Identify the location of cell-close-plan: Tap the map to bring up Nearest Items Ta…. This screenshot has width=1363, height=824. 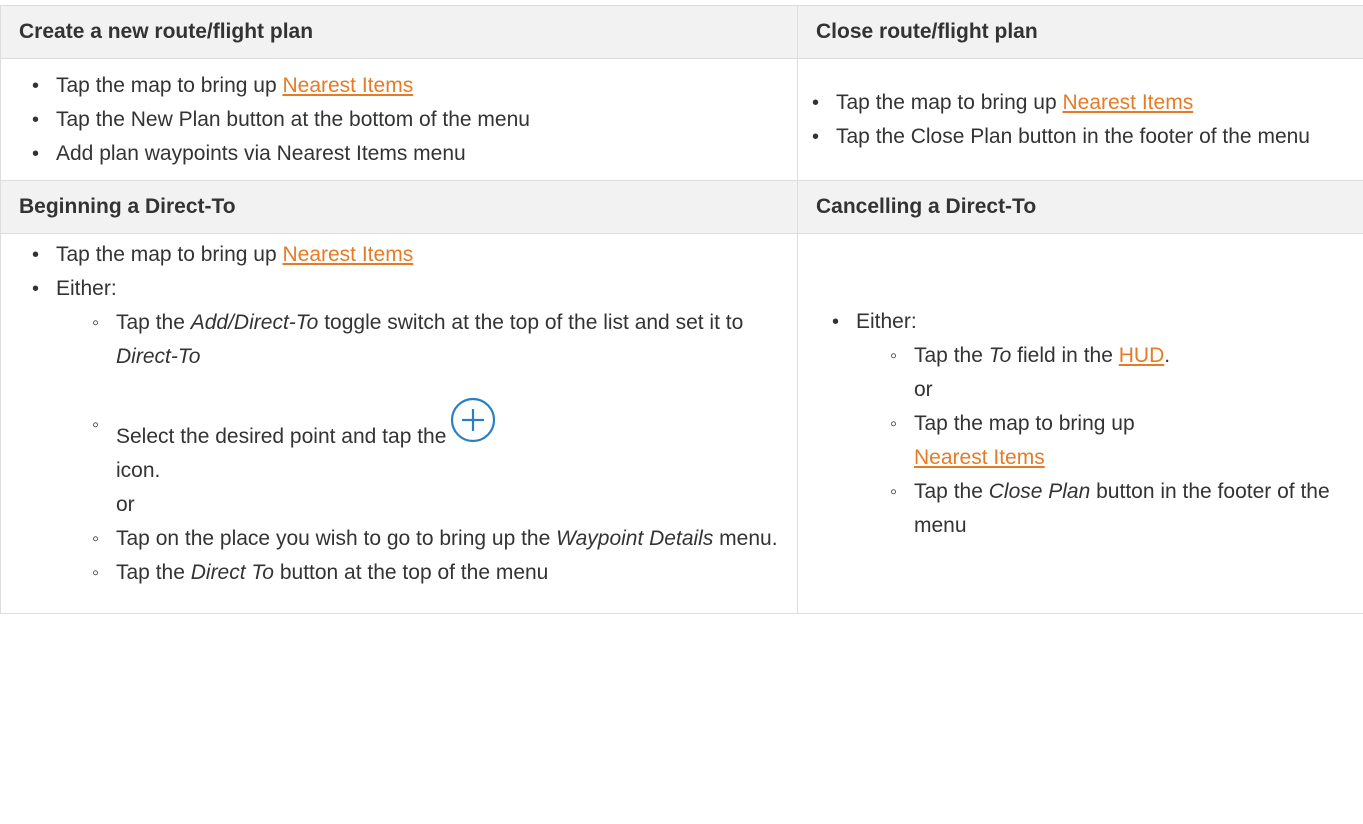
(1080, 119).